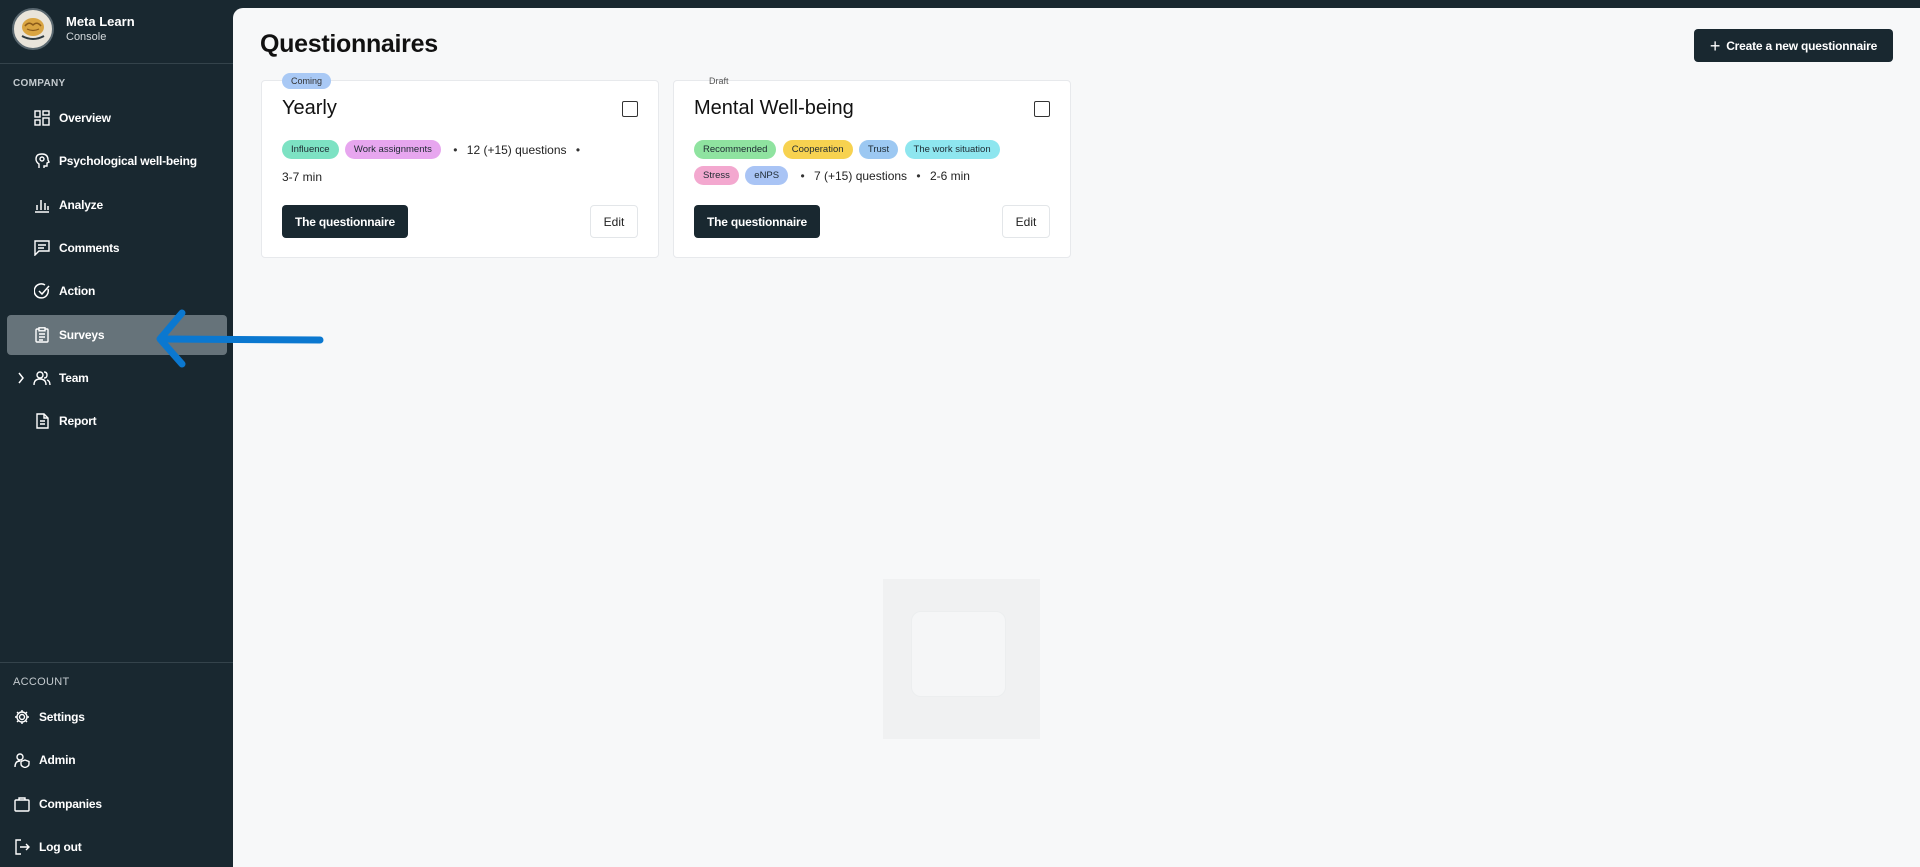 The width and height of the screenshot is (1920, 867). What do you see at coordinates (117, 421) in the screenshot?
I see `sidebar-item-report: Report` at bounding box center [117, 421].